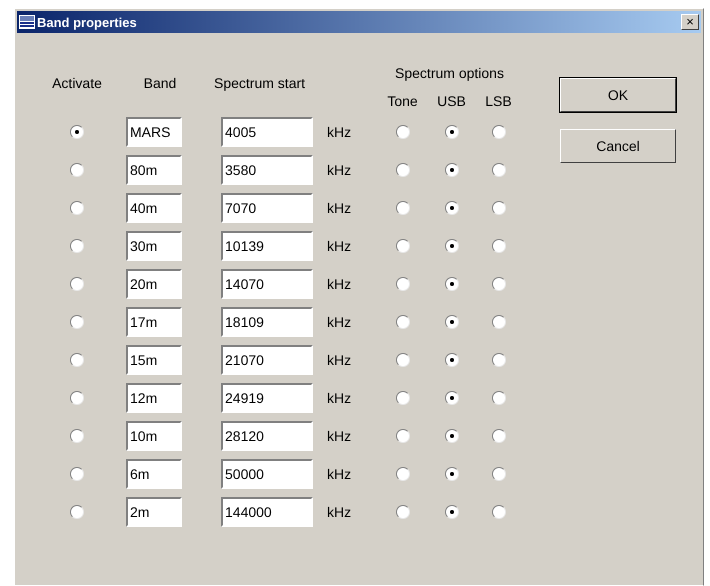 The width and height of the screenshot is (710, 586). I want to click on spectrum-start-field: 10139, so click(267, 246).